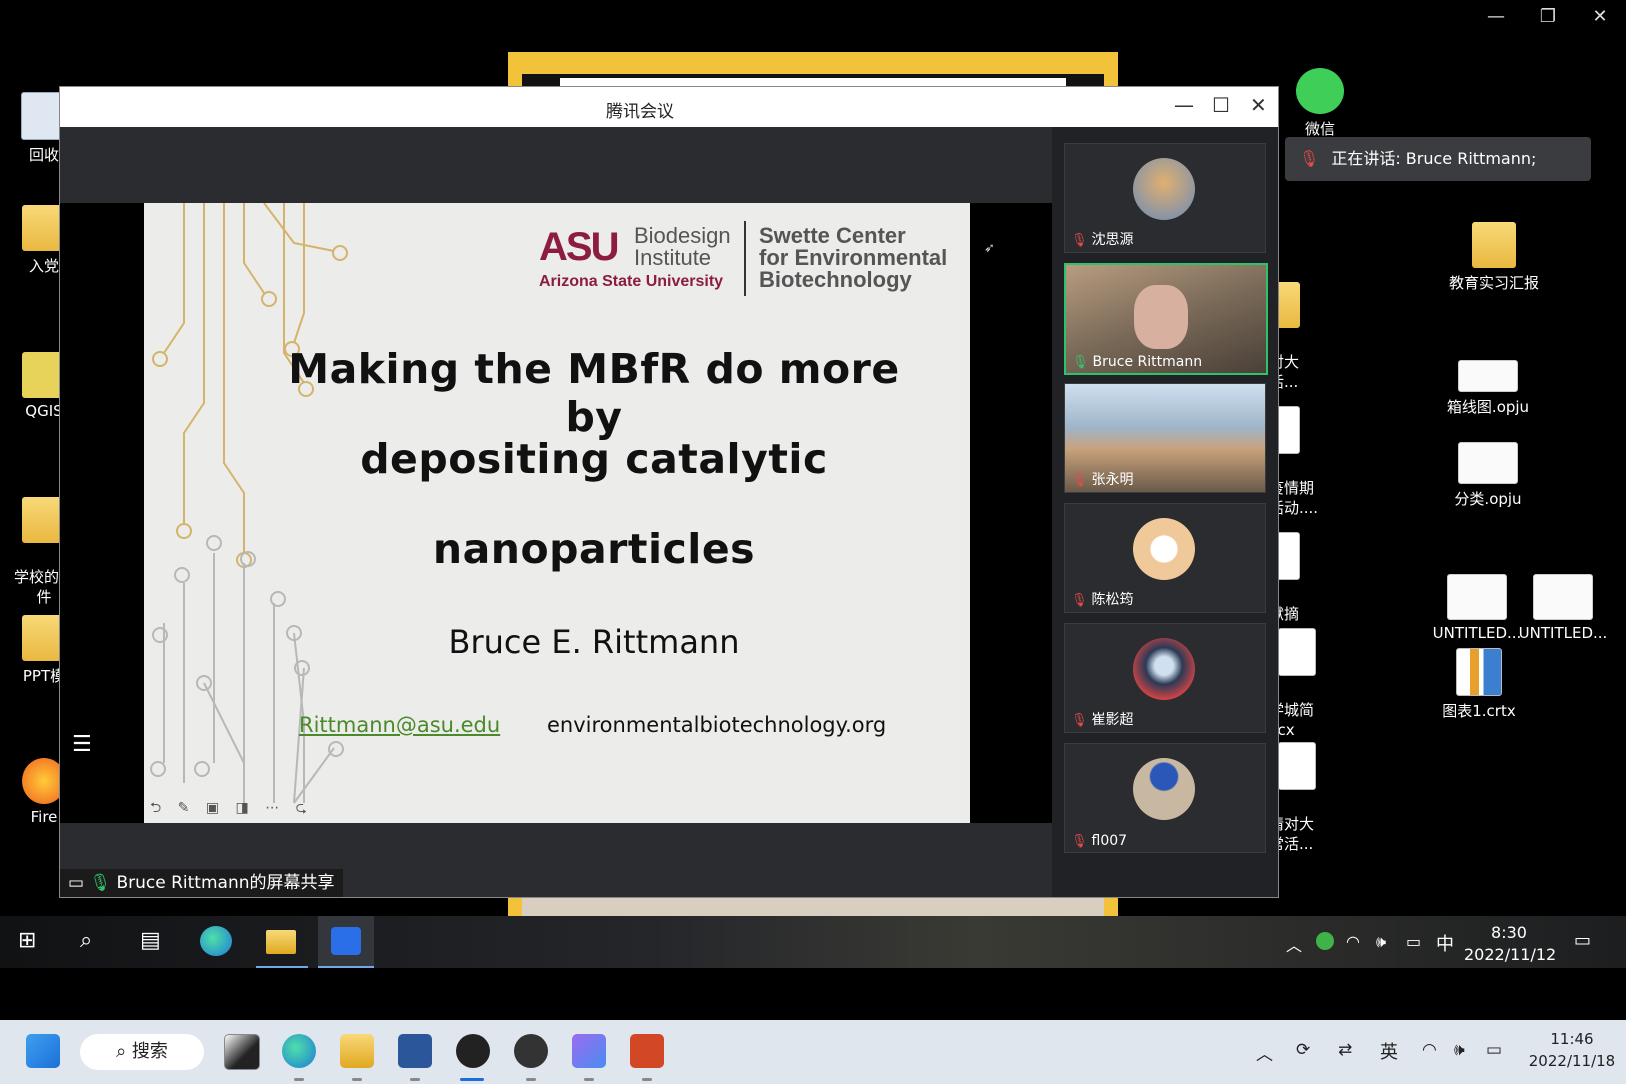 This screenshot has height=1084, width=1626. I want to click on sync-icon: ⟳, so click(1303, 1050).